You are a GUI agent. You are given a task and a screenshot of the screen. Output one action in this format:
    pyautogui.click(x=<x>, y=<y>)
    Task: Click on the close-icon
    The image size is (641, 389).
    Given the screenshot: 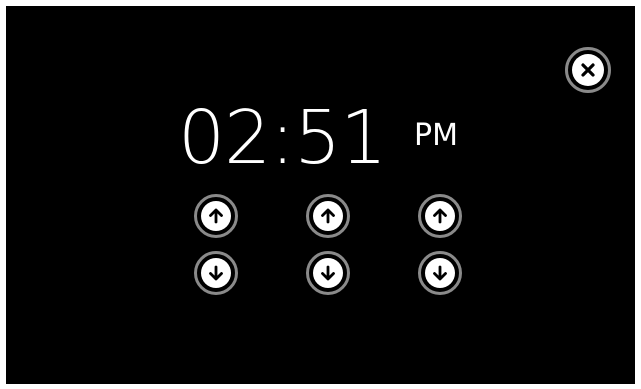 What is the action you would take?
    pyautogui.click(x=588, y=70)
    